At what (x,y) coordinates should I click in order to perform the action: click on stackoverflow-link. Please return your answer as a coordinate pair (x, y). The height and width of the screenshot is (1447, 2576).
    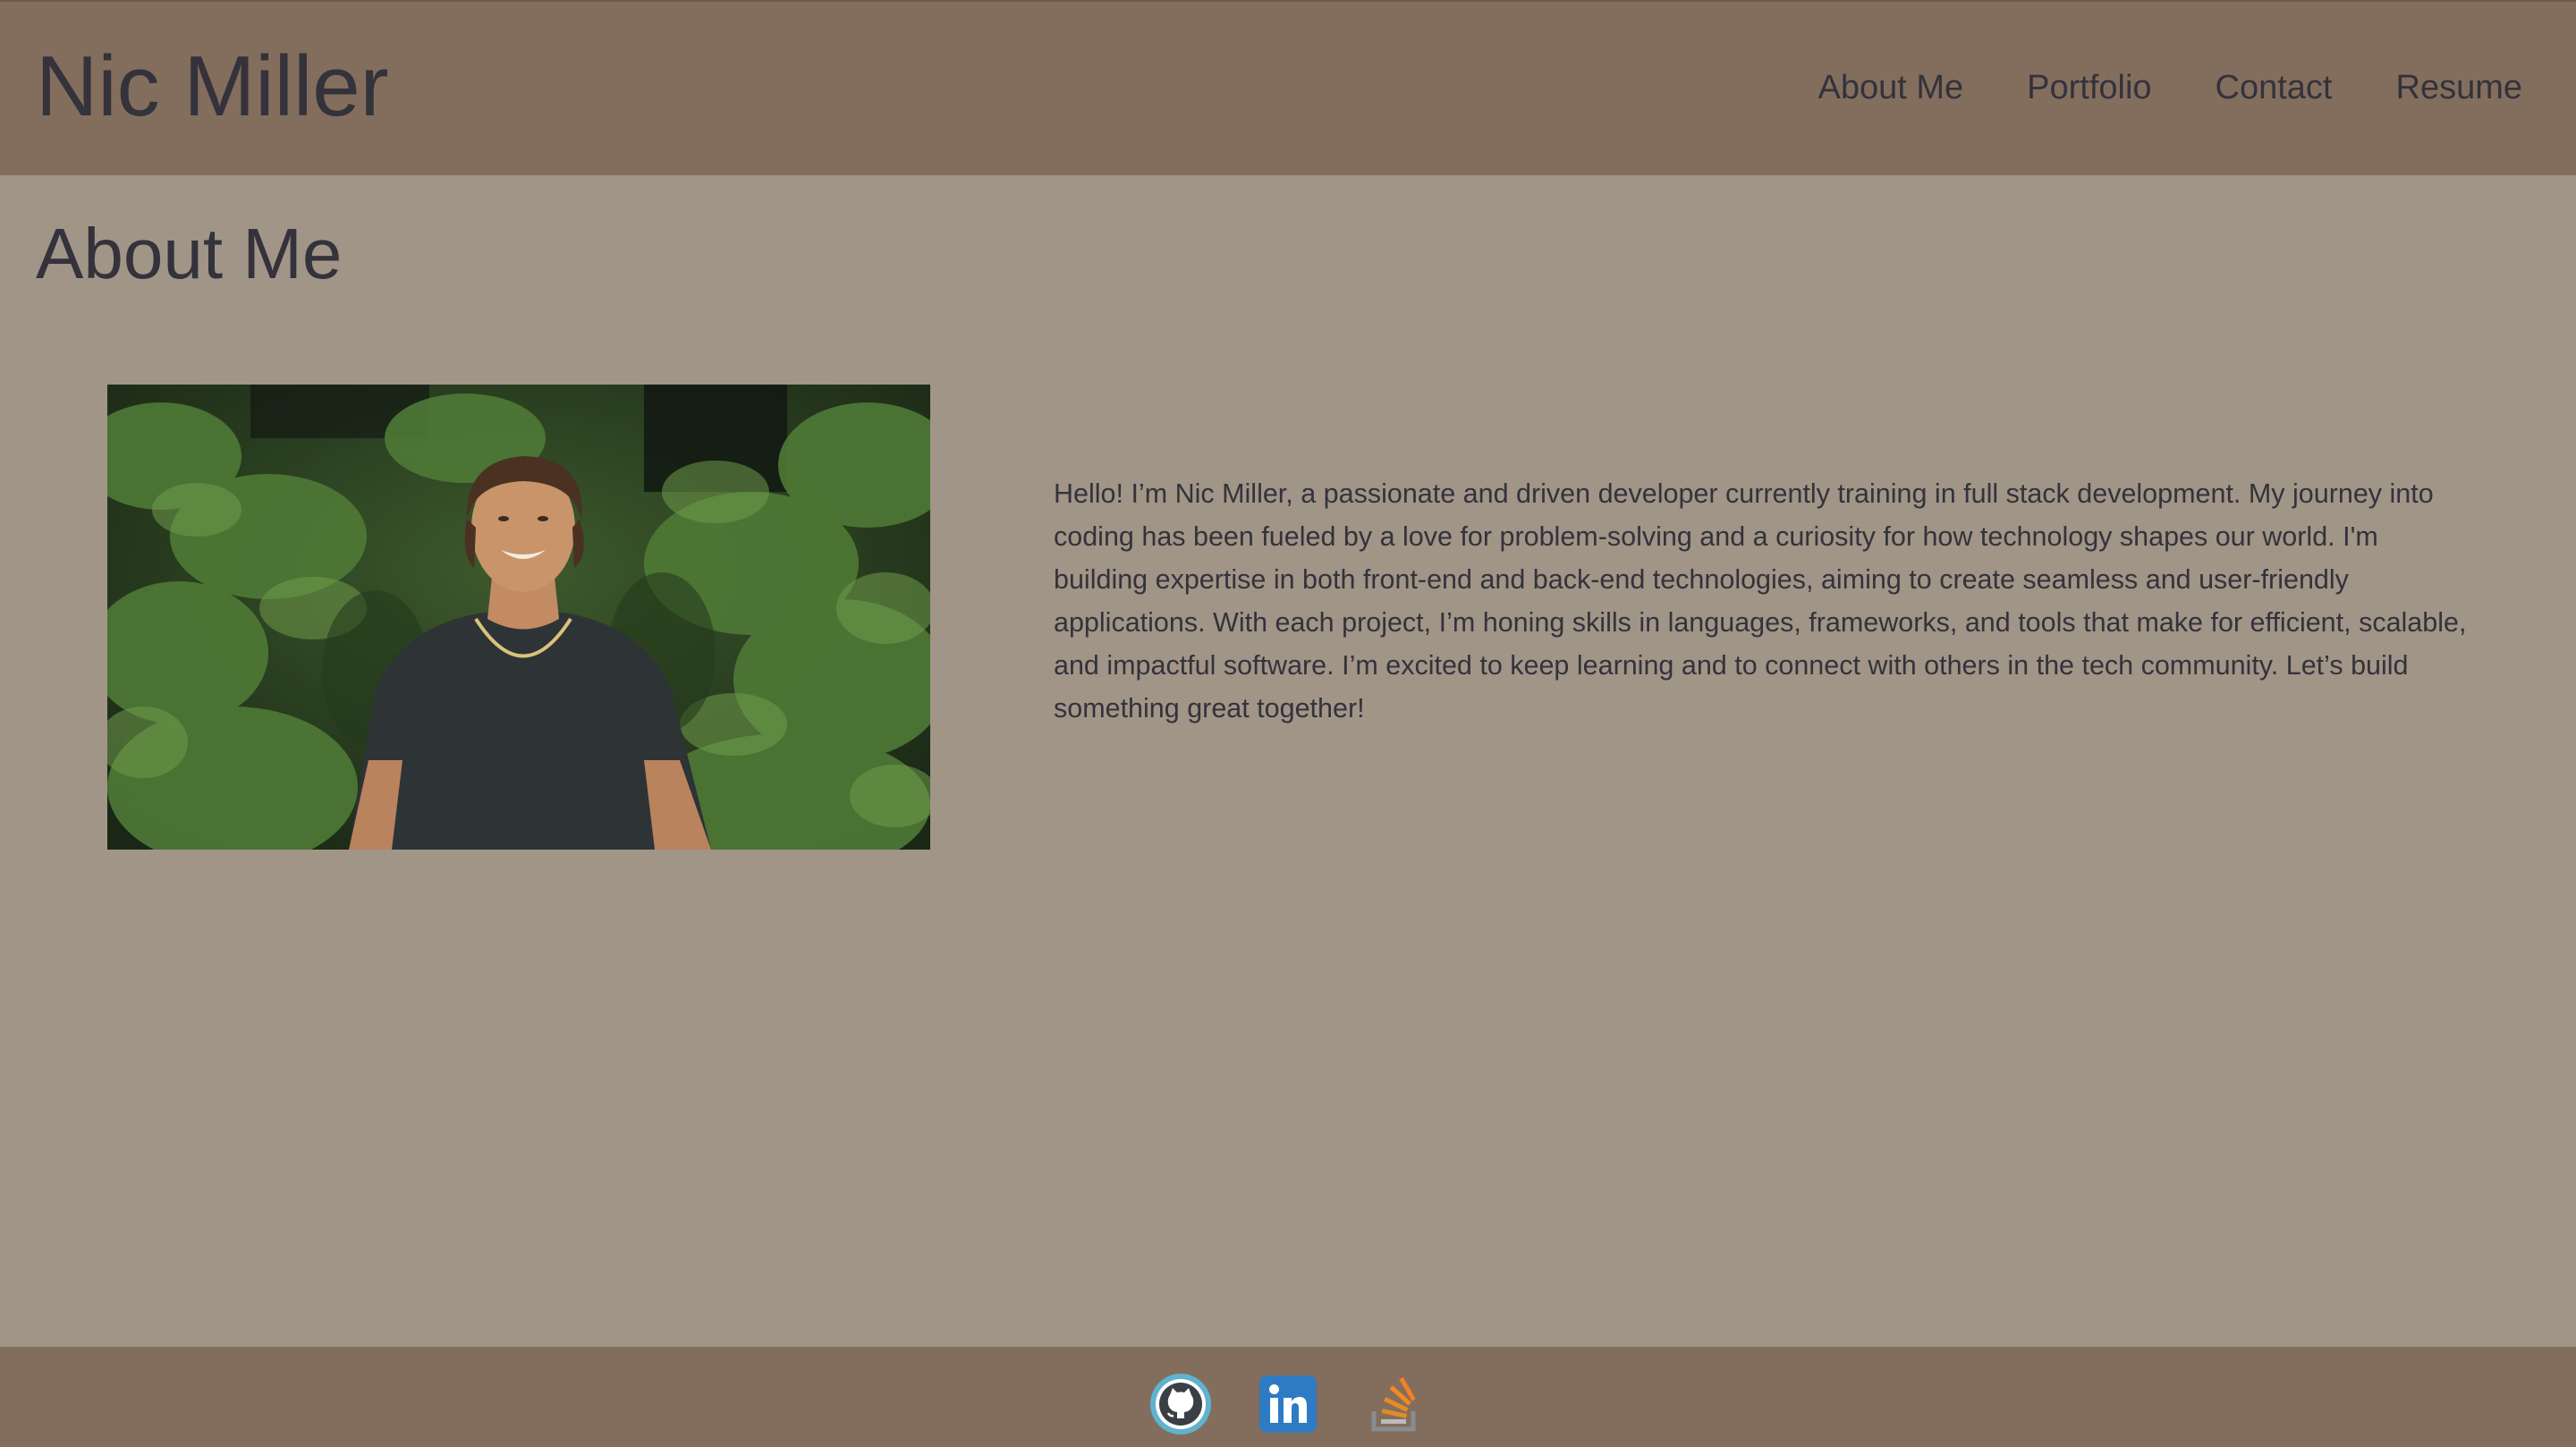
    Looking at the image, I should click on (1395, 1404).